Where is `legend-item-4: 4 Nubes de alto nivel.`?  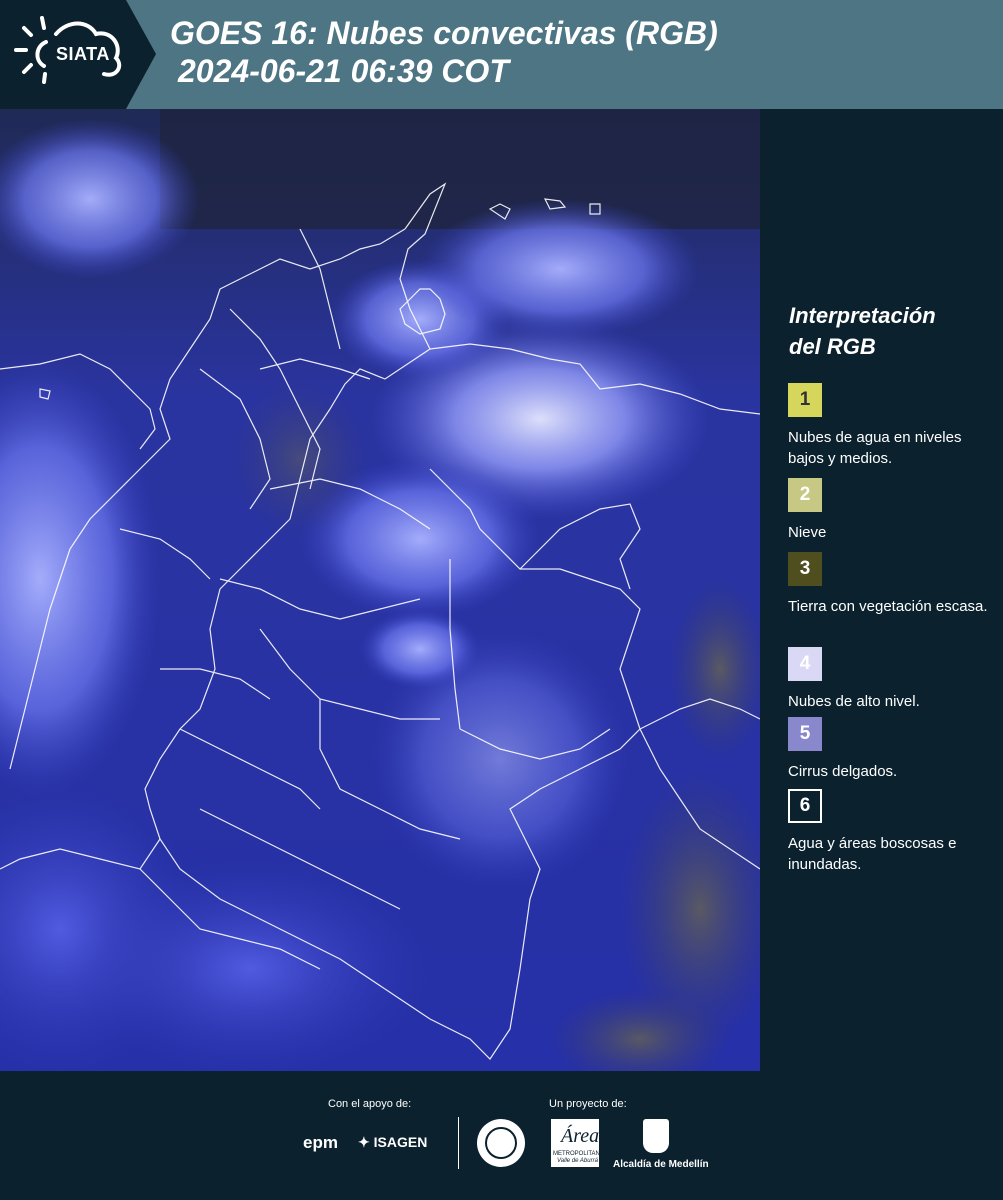 legend-item-4: 4 Nubes de alto nivel. is located at coordinates (893, 679).